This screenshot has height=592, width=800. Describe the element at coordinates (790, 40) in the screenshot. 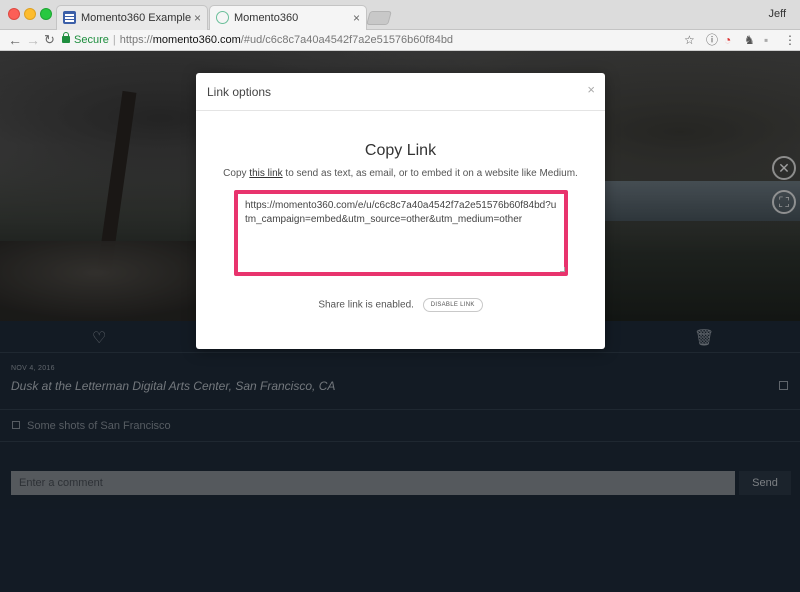

I see `menu-dots-icon: ⋮` at that location.